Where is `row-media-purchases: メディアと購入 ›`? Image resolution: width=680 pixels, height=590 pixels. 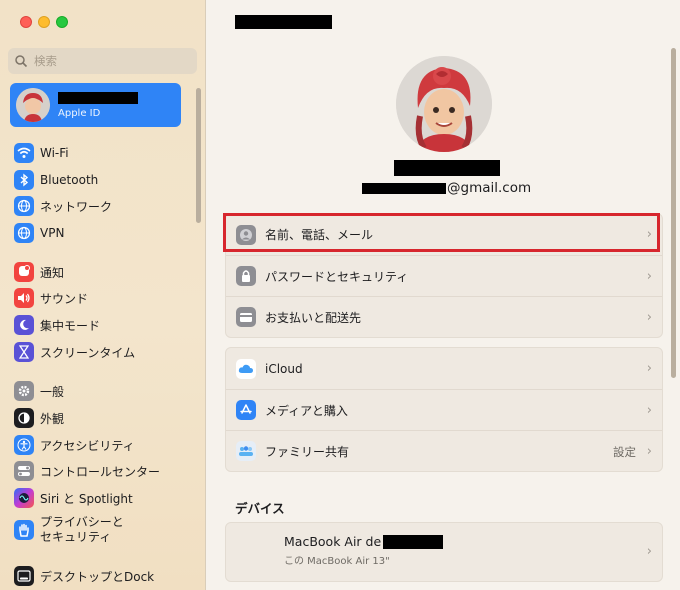
row-media-purchases: メディアと購入 › is located at coordinates (444, 409).